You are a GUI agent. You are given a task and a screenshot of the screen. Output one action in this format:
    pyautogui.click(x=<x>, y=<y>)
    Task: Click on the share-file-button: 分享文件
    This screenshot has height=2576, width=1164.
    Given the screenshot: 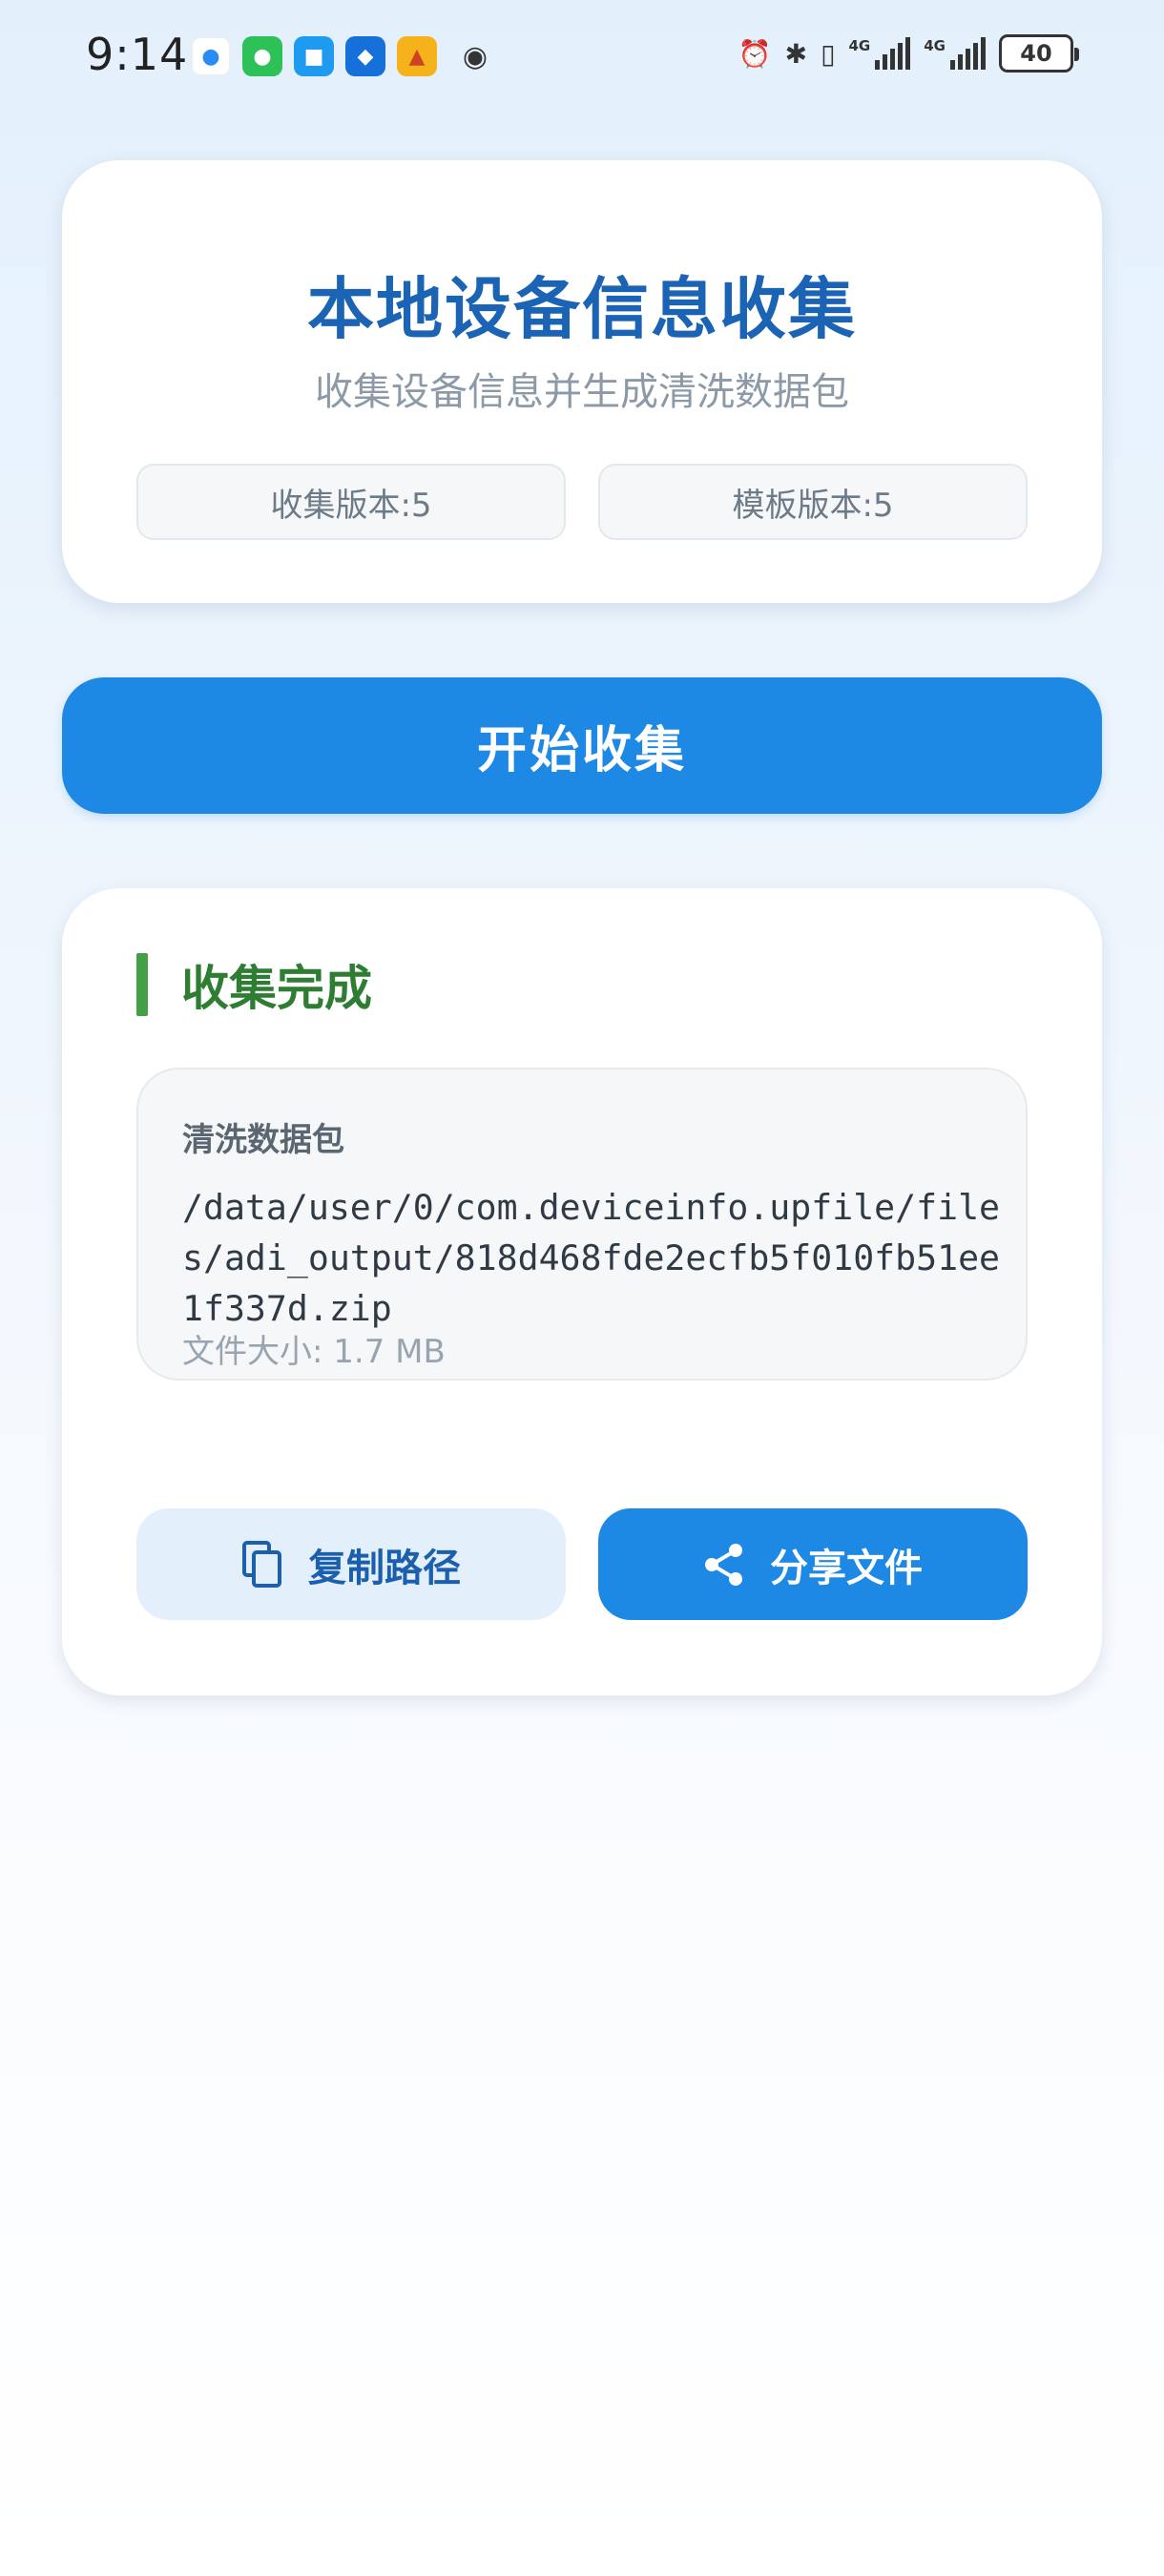 What is the action you would take?
    pyautogui.click(x=813, y=1564)
    